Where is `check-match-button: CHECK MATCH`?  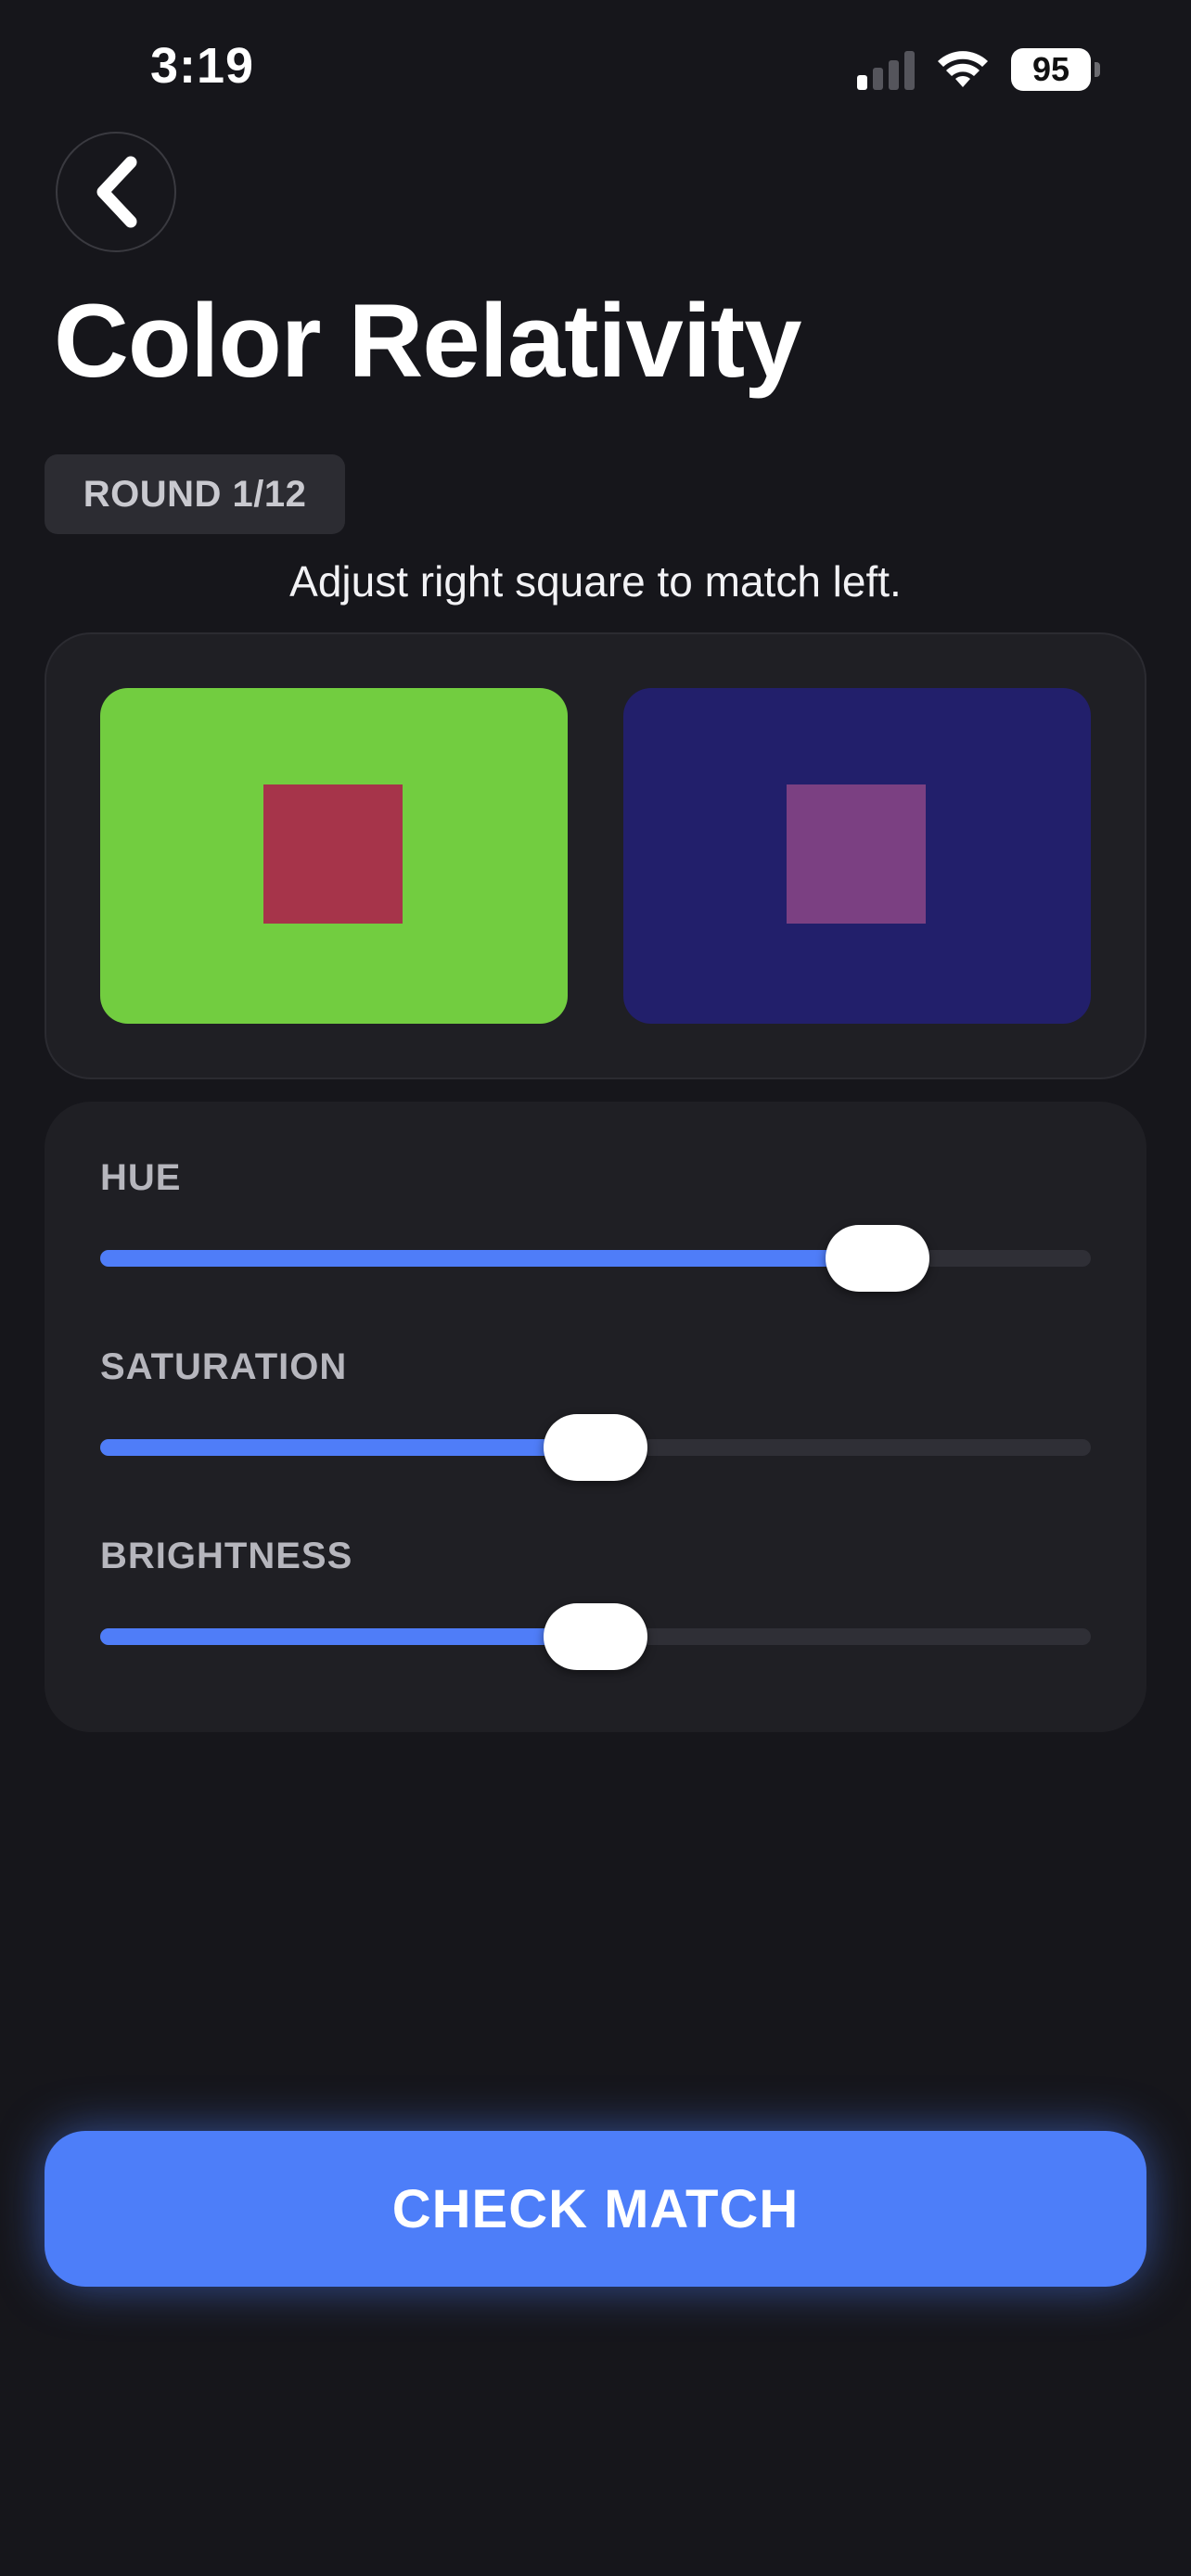 check-match-button: CHECK MATCH is located at coordinates (595, 2209).